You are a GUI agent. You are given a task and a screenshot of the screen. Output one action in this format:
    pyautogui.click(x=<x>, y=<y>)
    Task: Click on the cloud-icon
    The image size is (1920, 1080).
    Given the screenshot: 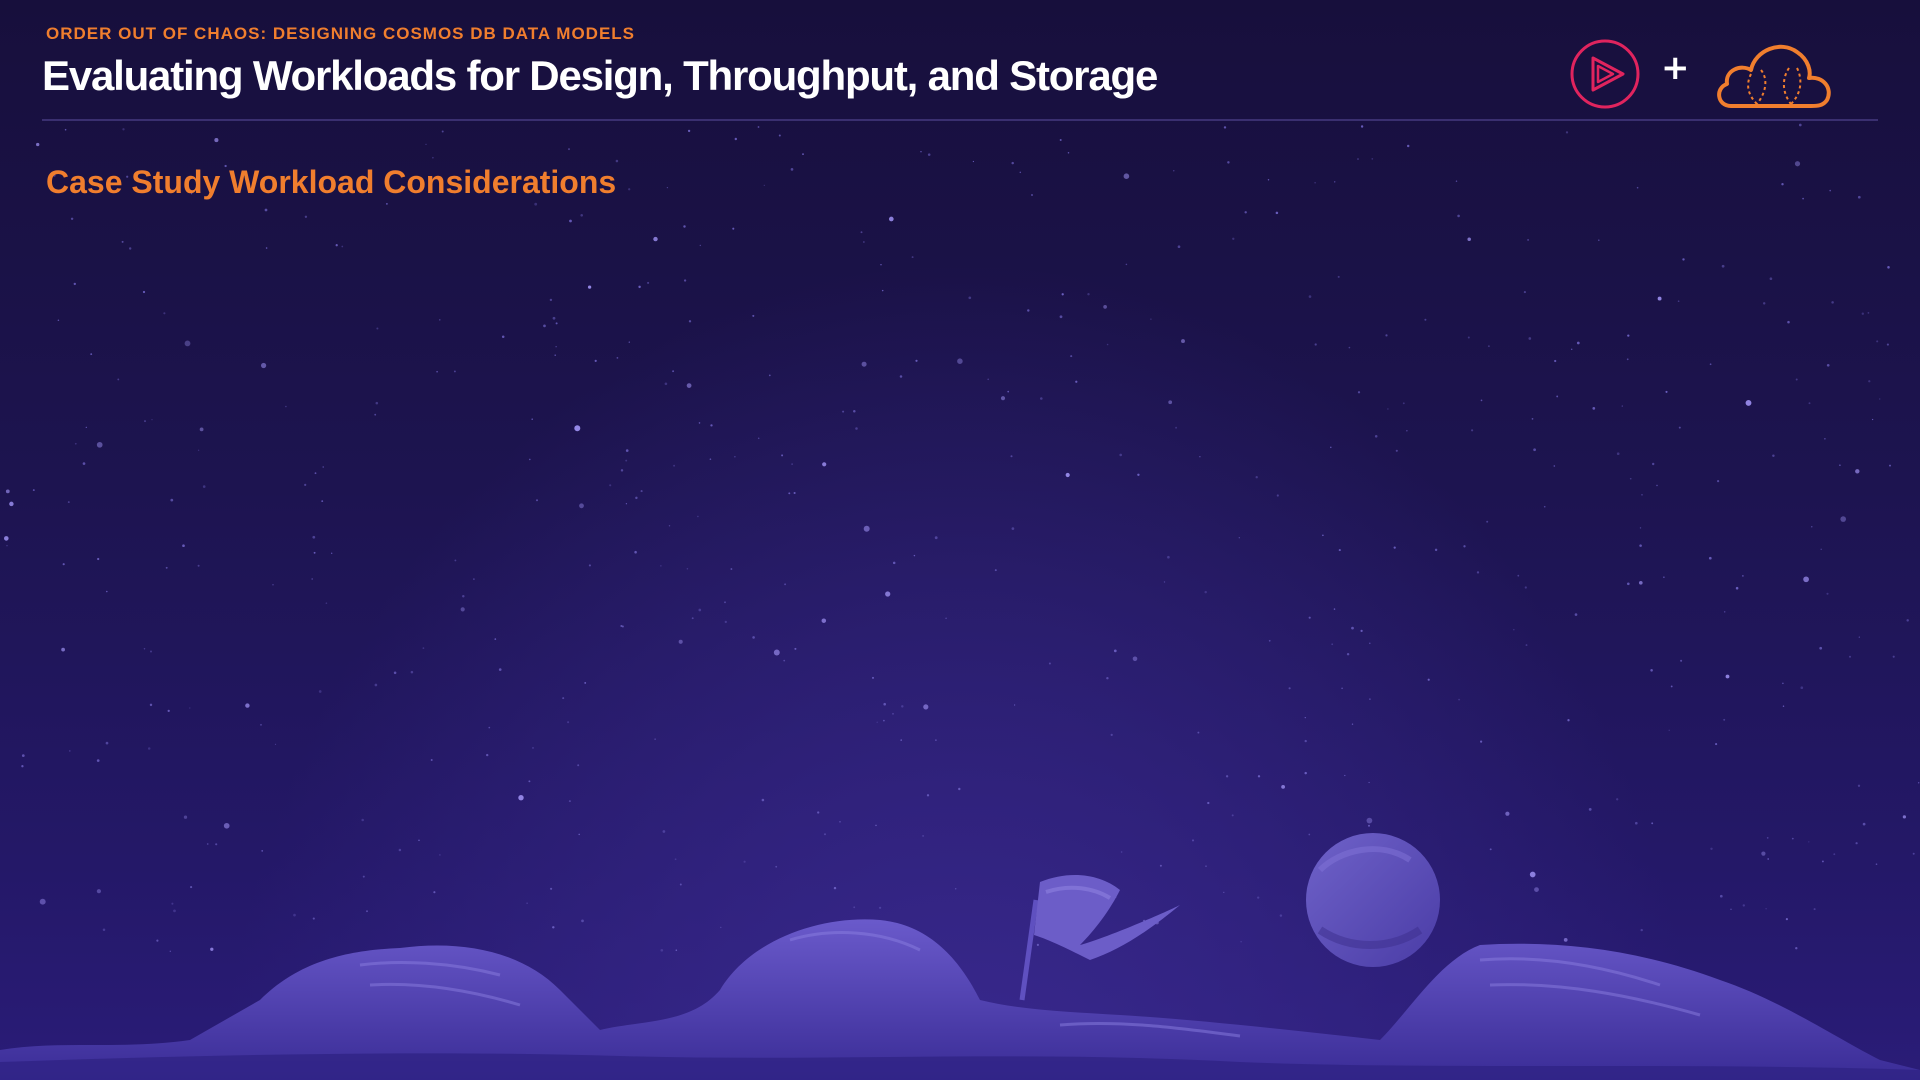 What is the action you would take?
    pyautogui.click(x=1774, y=76)
    